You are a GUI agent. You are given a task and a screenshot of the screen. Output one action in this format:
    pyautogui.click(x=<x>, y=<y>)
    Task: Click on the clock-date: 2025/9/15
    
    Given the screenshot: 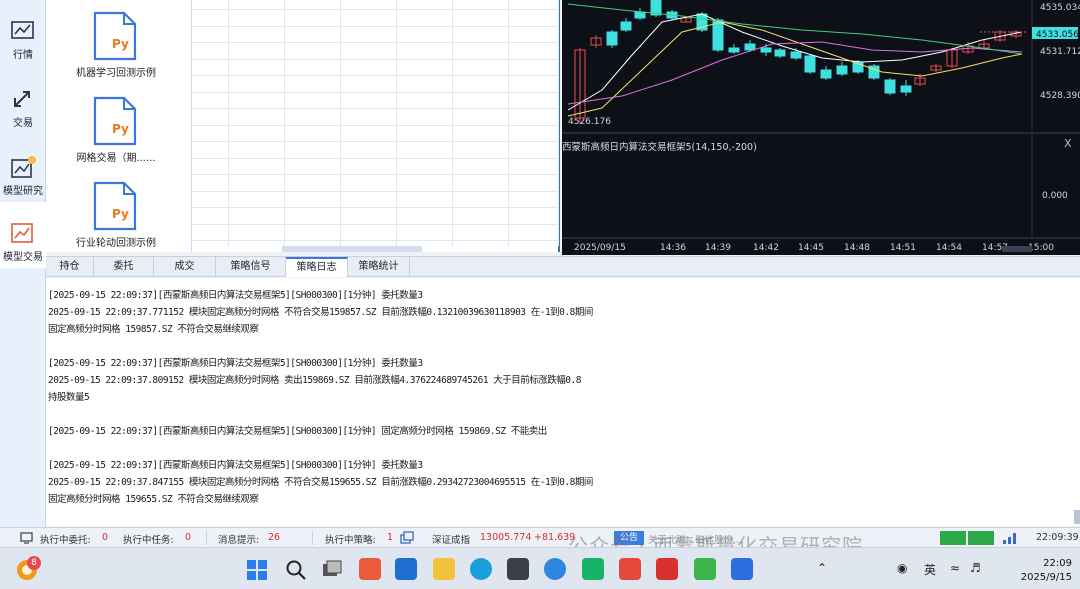 What is the action you would take?
    pyautogui.click(x=1037, y=577)
    